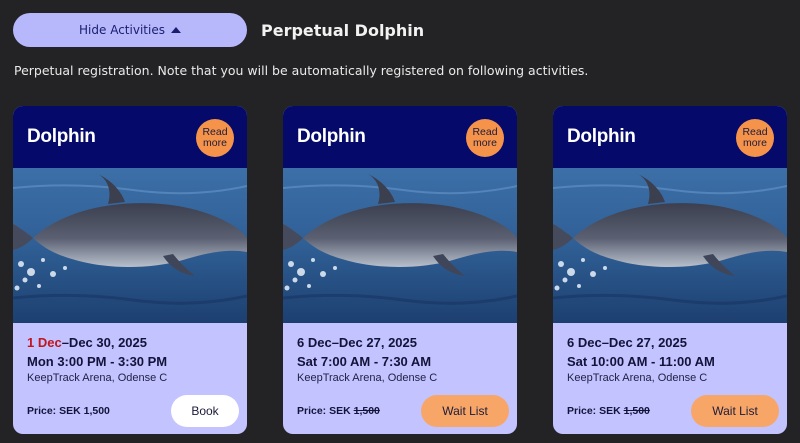 The width and height of the screenshot is (800, 443). I want to click on page-title: Perpetual Dolphin, so click(343, 30).